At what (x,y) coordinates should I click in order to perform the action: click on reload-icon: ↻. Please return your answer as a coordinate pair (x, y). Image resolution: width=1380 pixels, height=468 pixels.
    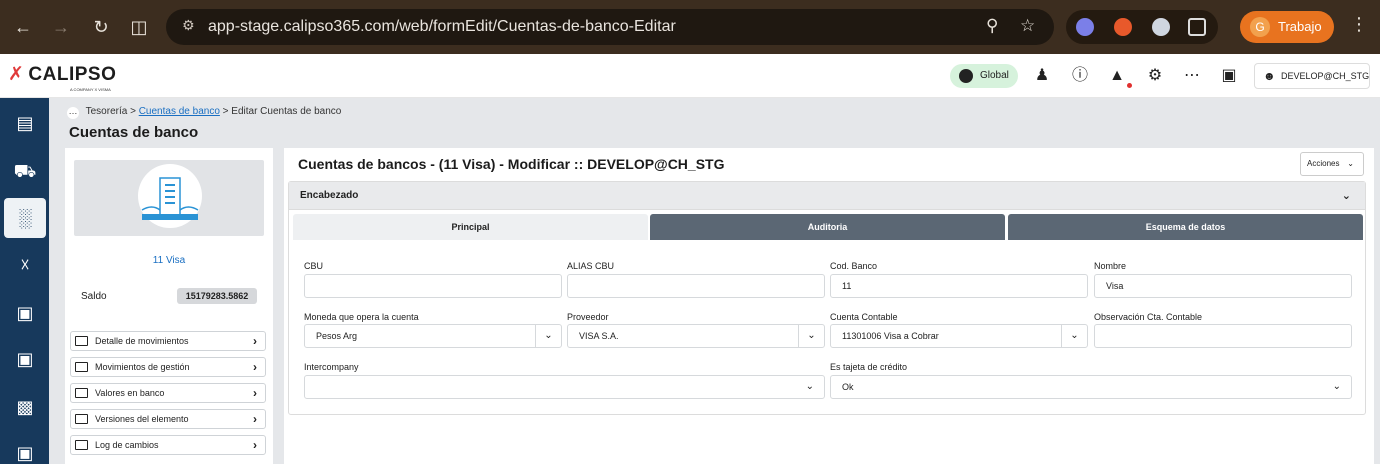
    Looking at the image, I should click on (101, 27).